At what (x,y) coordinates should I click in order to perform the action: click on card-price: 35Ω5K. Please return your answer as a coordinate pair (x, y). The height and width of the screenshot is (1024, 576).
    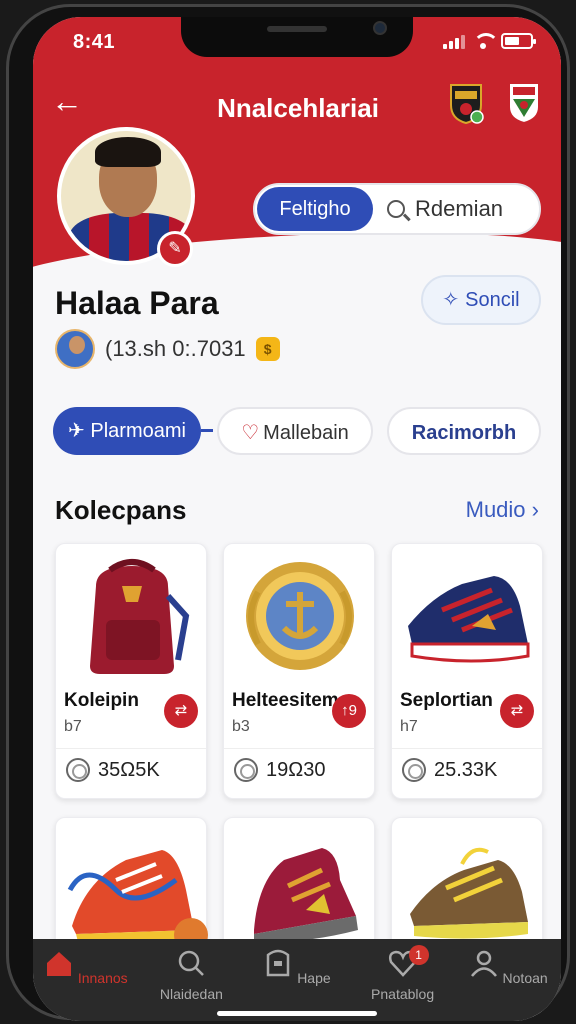
    Looking at the image, I should click on (113, 770).